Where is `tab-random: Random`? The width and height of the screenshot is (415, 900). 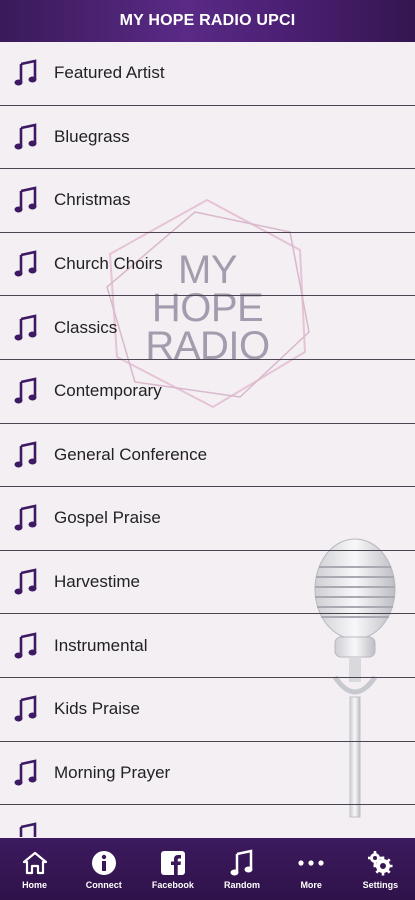 tab-random: Random is located at coordinates (242, 869).